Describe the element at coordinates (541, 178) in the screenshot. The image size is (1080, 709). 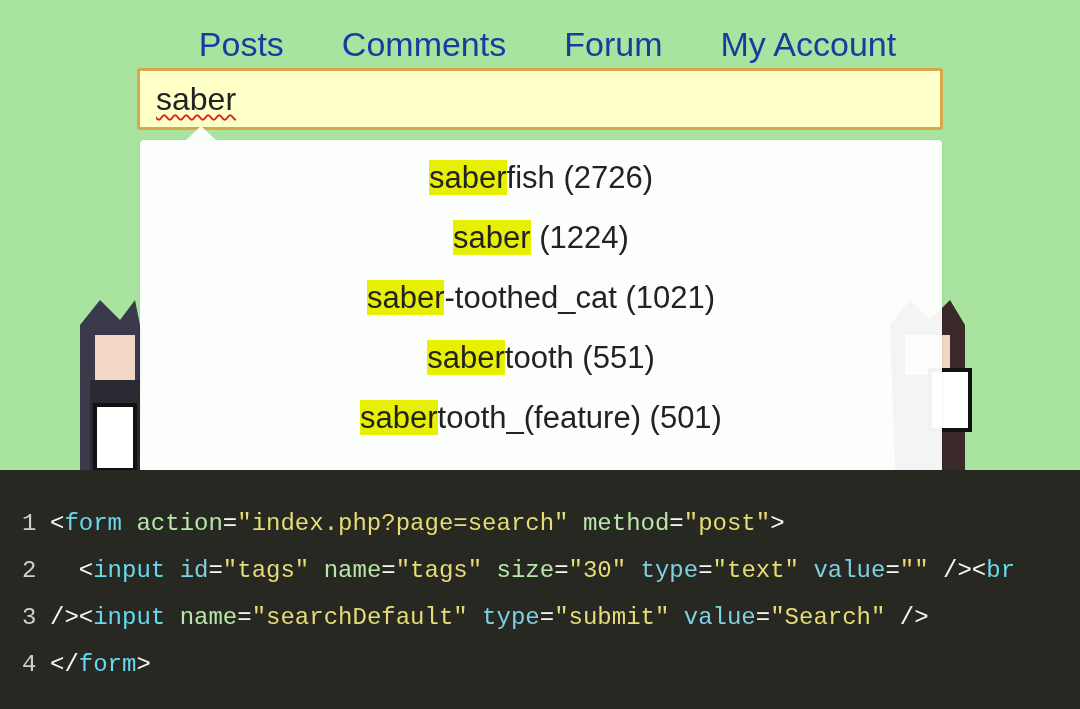
I see `suggestion-item: saberfish (2726)` at that location.